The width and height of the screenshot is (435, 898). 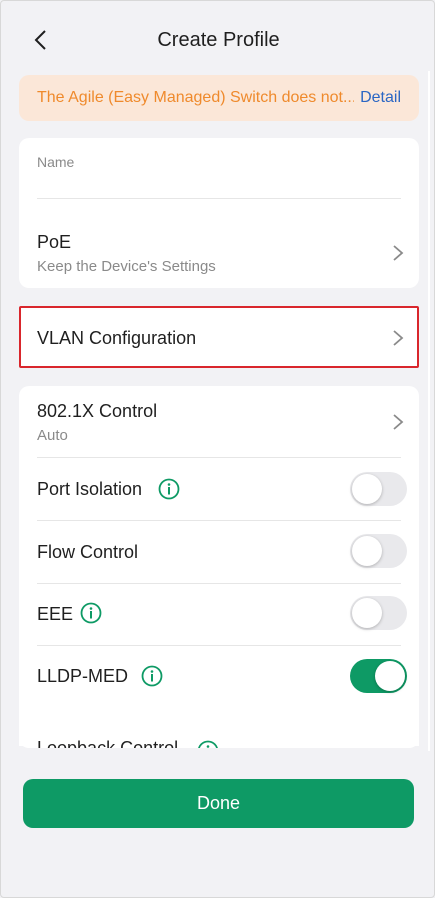 What do you see at coordinates (126, 266) in the screenshot?
I see `poe-value: Keep the Device's Settings` at bounding box center [126, 266].